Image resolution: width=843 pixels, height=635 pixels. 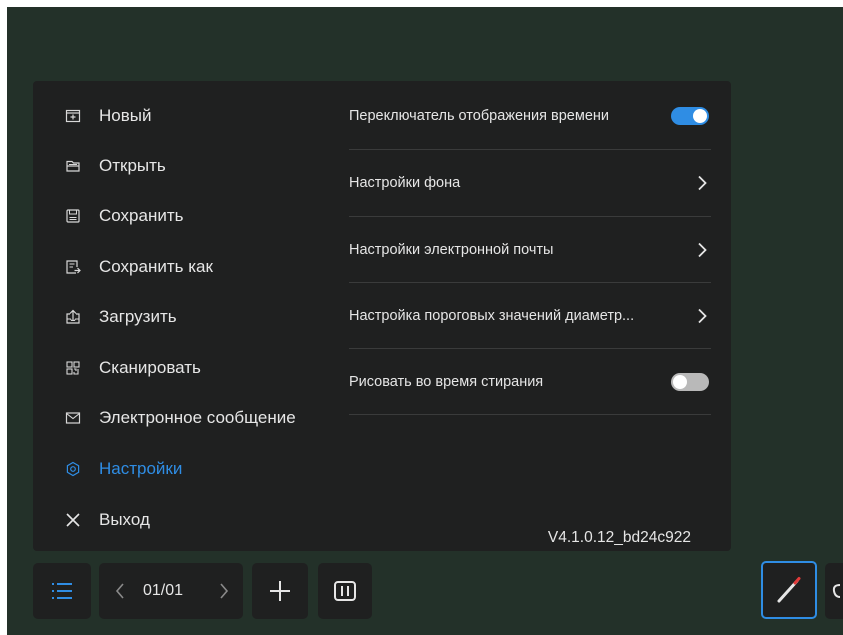 What do you see at coordinates (183, 520) in the screenshot?
I see `menu-item-exit: Выход` at bounding box center [183, 520].